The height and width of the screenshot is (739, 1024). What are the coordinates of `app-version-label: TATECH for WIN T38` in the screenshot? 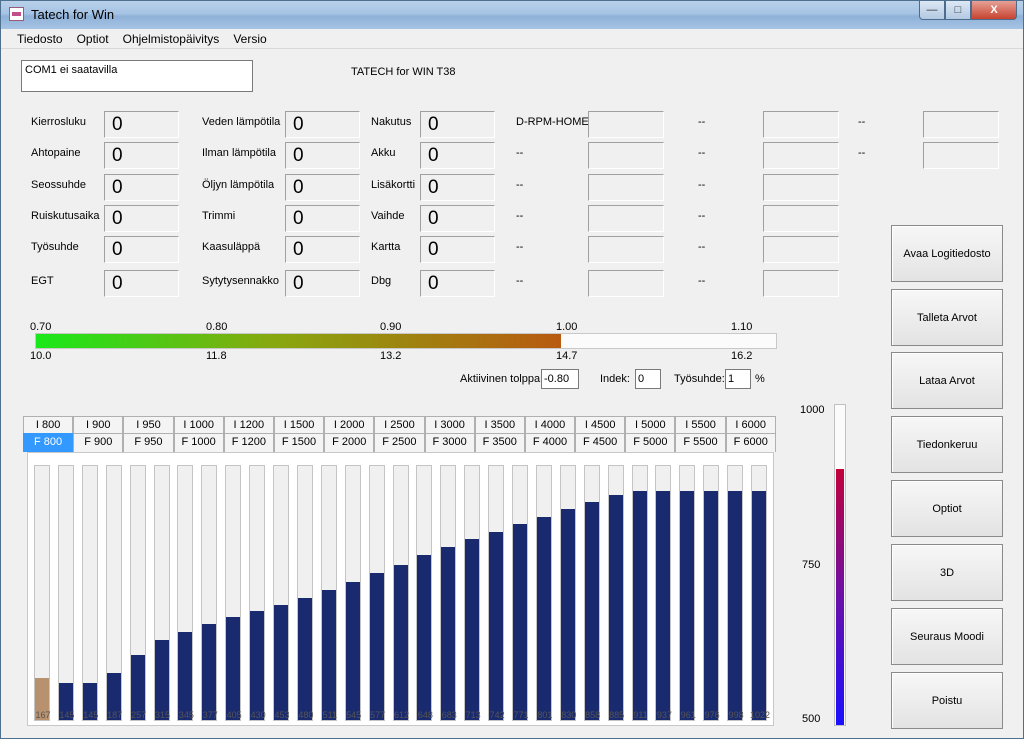 It's located at (403, 72).